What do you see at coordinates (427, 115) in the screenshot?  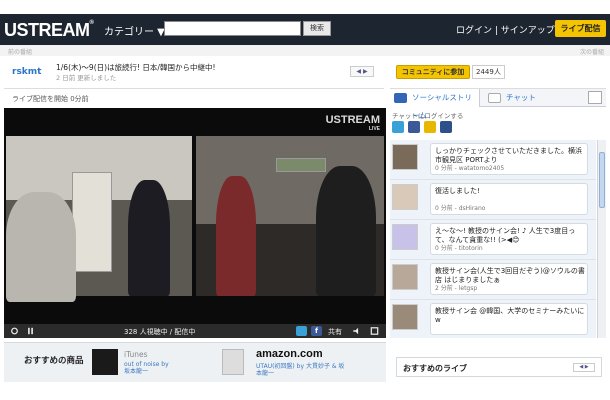 I see `chat-login-link: チャットにログインする` at bounding box center [427, 115].